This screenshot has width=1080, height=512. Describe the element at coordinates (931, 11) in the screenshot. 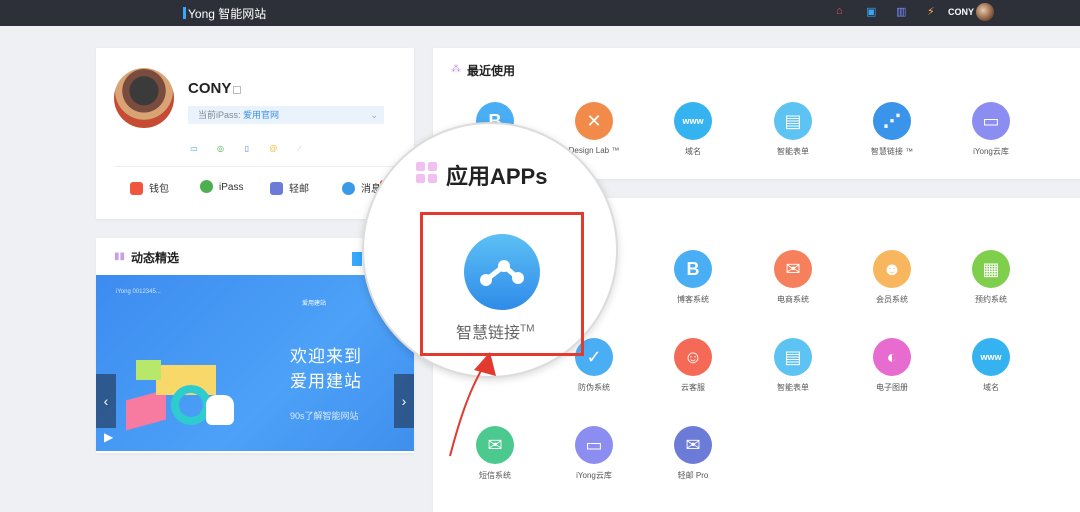

I see `lightning-icon: ⚡` at that location.